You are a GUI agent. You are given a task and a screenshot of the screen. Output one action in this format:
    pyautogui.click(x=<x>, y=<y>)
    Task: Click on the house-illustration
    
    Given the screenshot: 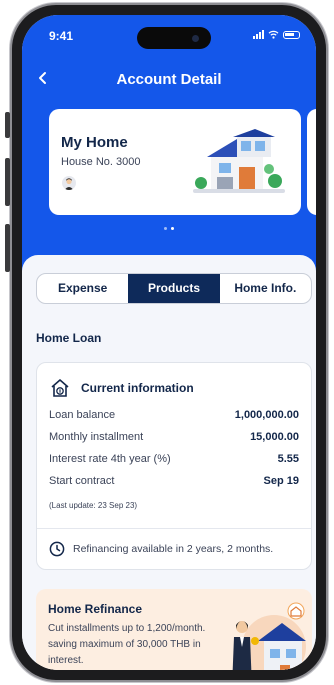 What is the action you would take?
    pyautogui.click(x=239, y=161)
    